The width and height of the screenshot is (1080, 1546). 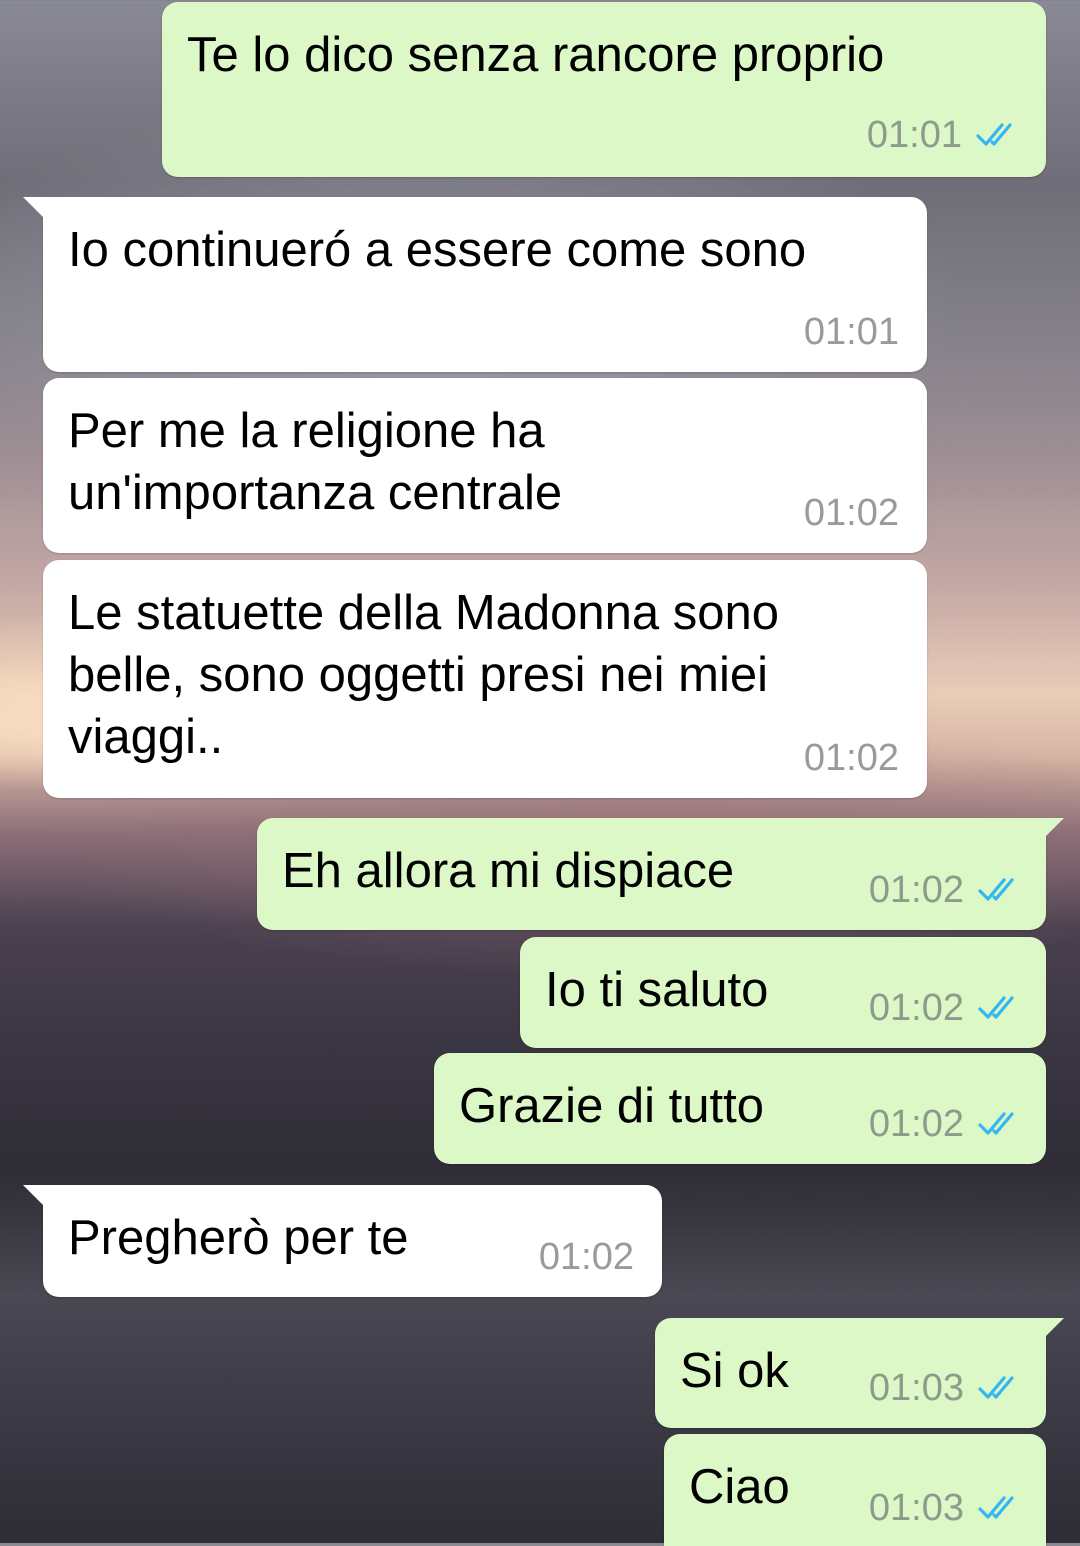 What do you see at coordinates (734, 1371) in the screenshot?
I see `message-text: Si ok` at bounding box center [734, 1371].